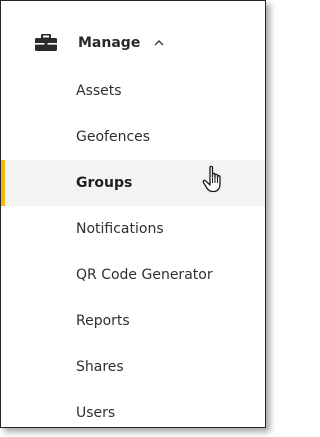 This screenshot has width=320, height=437. I want to click on manage-section-header: Manage, so click(133, 43).